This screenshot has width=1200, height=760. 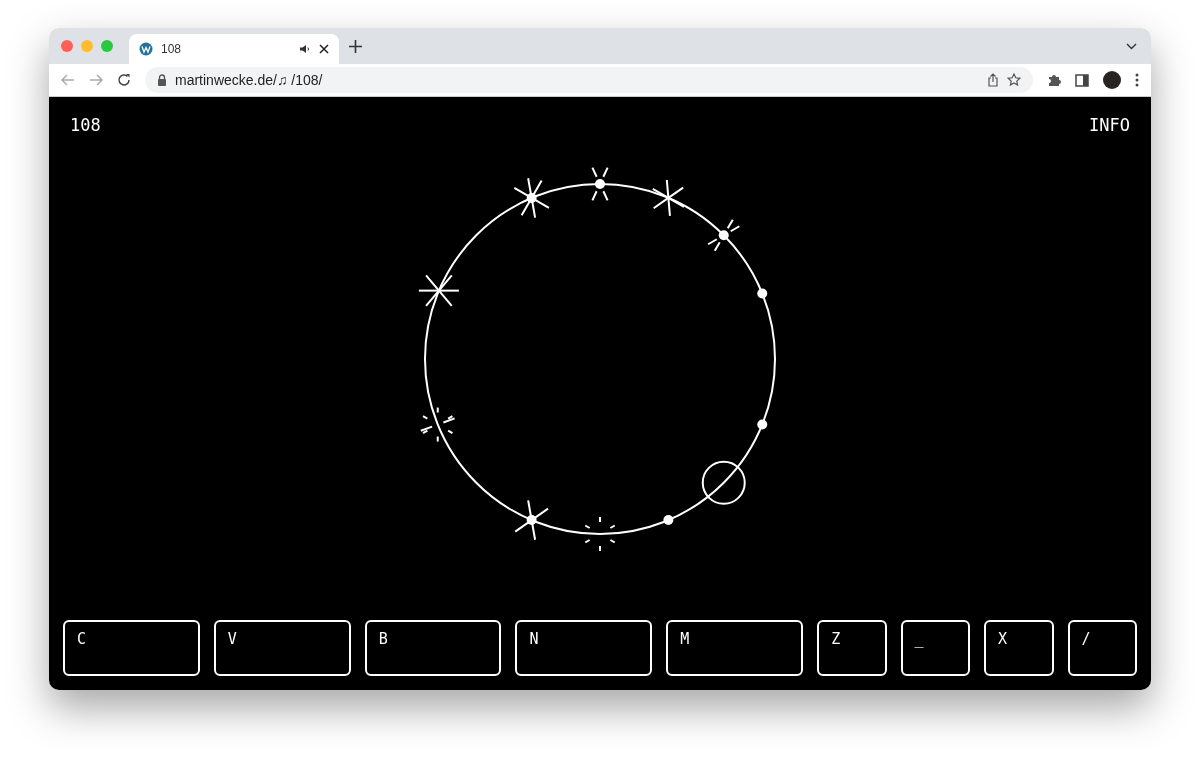 What do you see at coordinates (1102, 648) in the screenshot?
I see `key-button: /` at bounding box center [1102, 648].